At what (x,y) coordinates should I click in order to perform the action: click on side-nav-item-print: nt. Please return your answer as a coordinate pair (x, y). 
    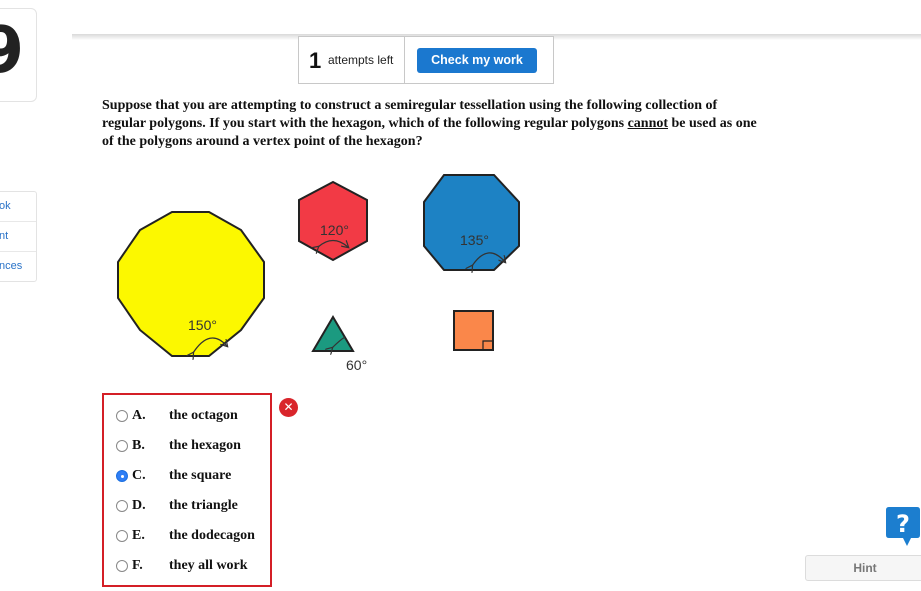
    Looking at the image, I should click on (18, 237).